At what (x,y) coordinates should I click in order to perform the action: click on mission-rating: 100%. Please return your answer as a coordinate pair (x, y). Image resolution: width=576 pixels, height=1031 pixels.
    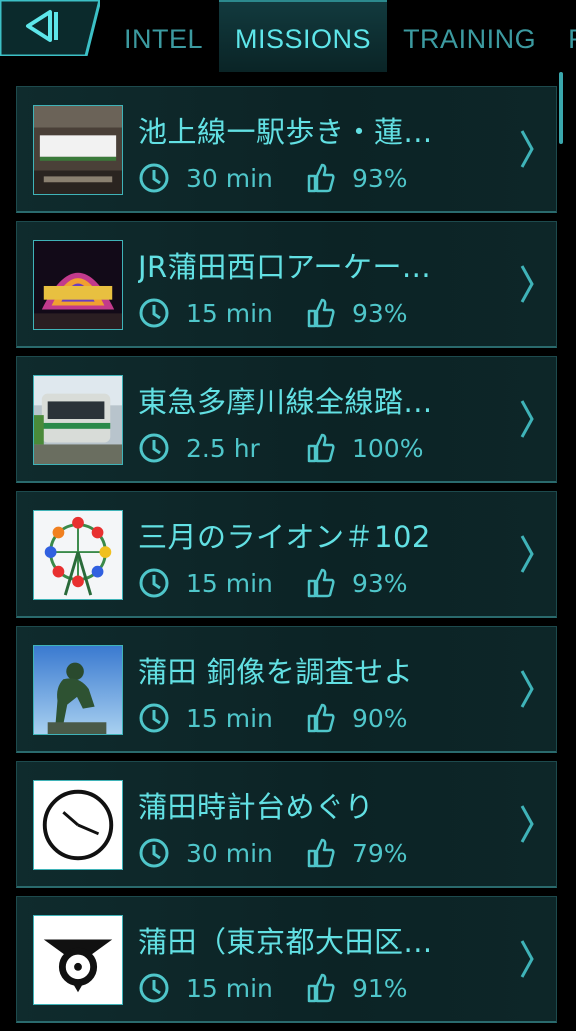
    Looking at the image, I should click on (388, 448).